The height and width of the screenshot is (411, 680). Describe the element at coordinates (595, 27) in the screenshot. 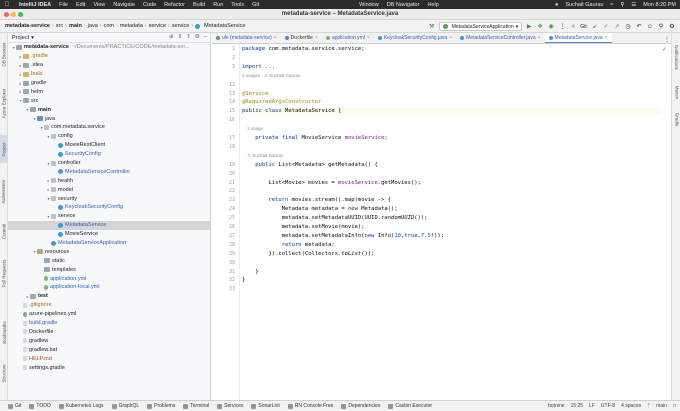

I see `git-update-icon: ↙` at that location.